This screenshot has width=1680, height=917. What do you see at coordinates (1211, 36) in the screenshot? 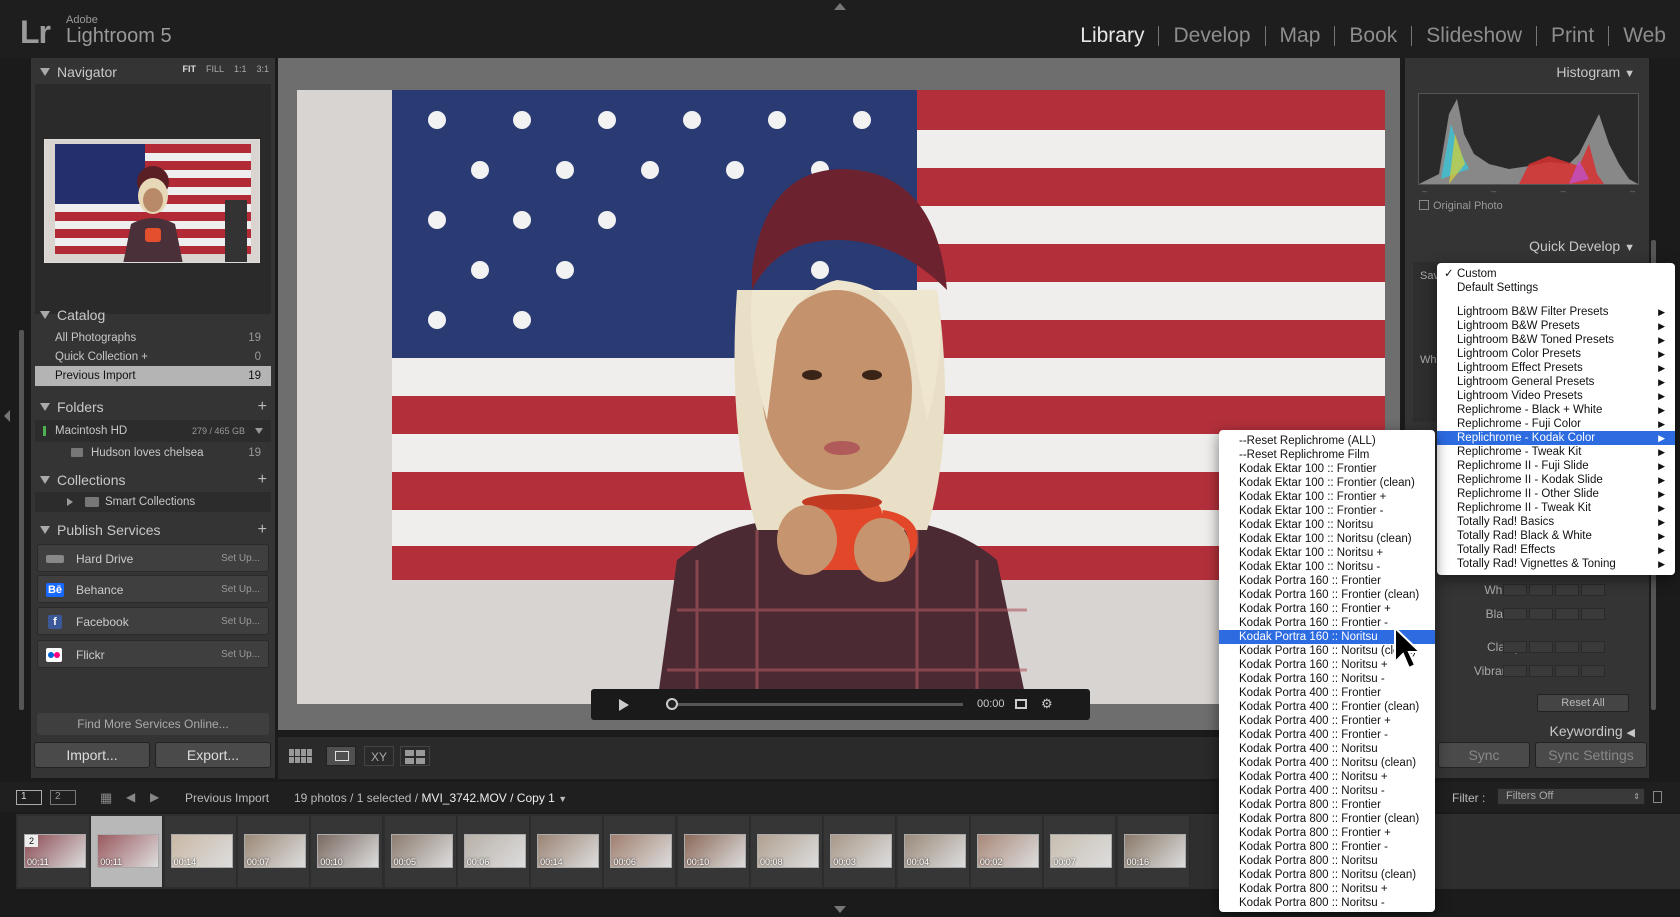
I see `module-develop: Develop` at bounding box center [1211, 36].